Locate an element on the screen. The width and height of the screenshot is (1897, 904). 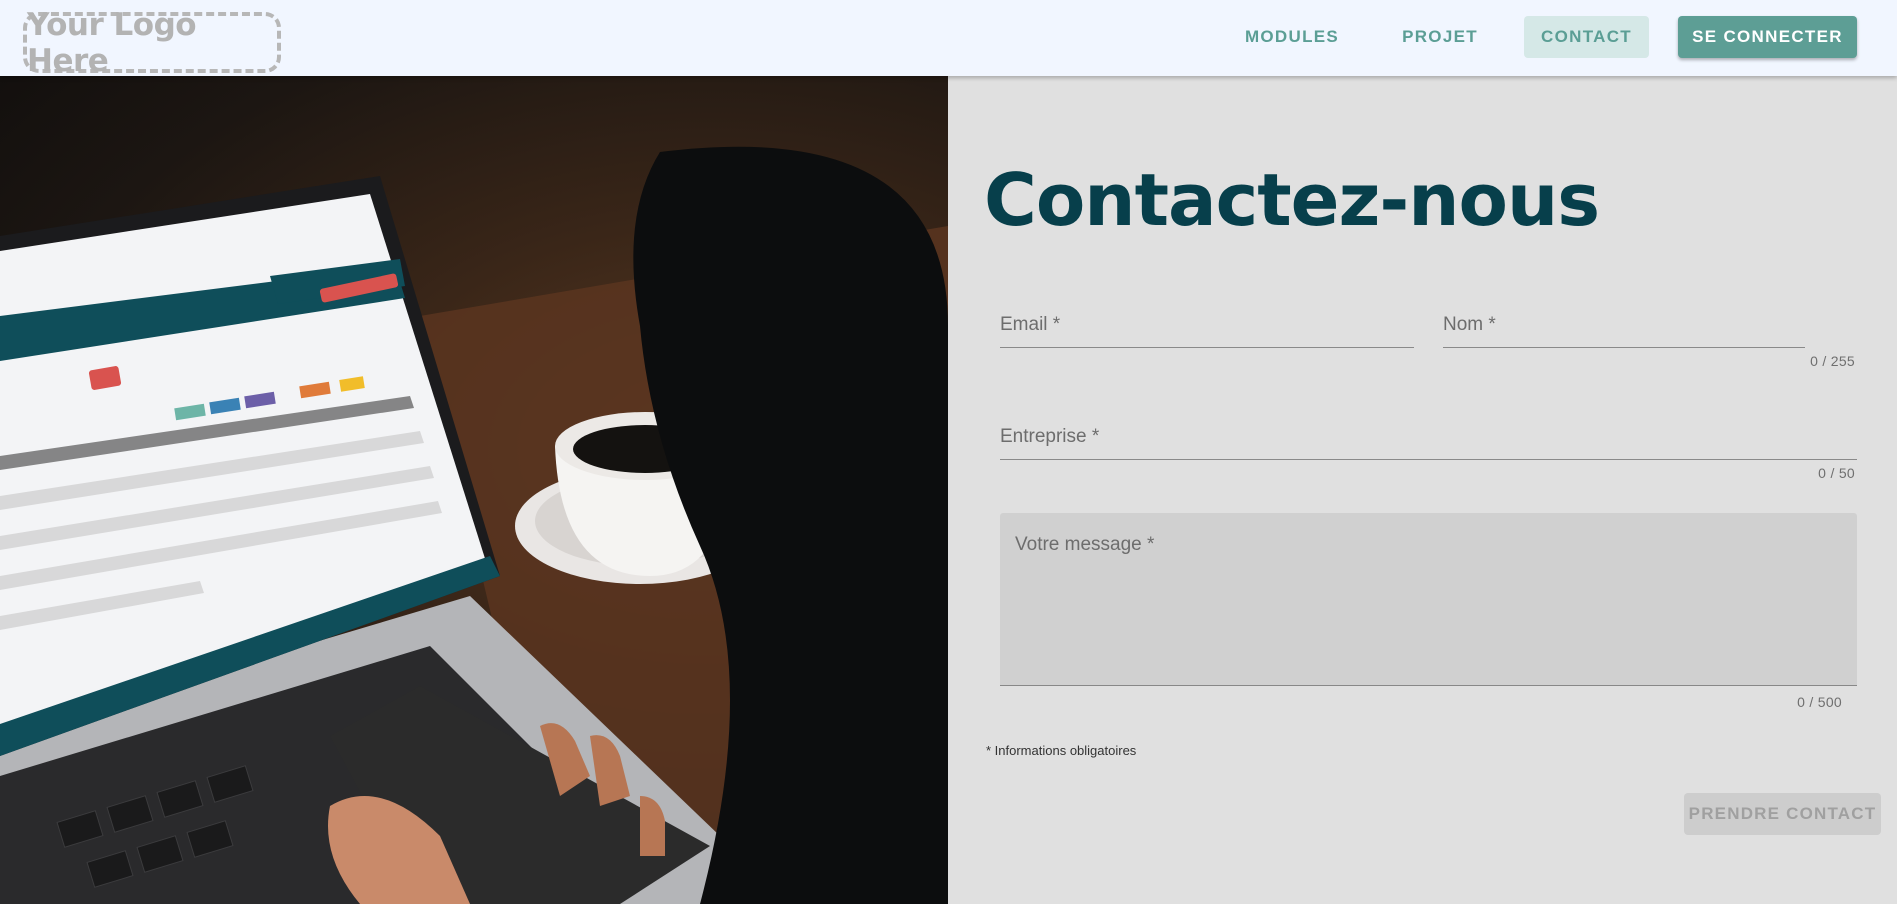
message-counter: 0 / 500 is located at coordinates (1819, 702).